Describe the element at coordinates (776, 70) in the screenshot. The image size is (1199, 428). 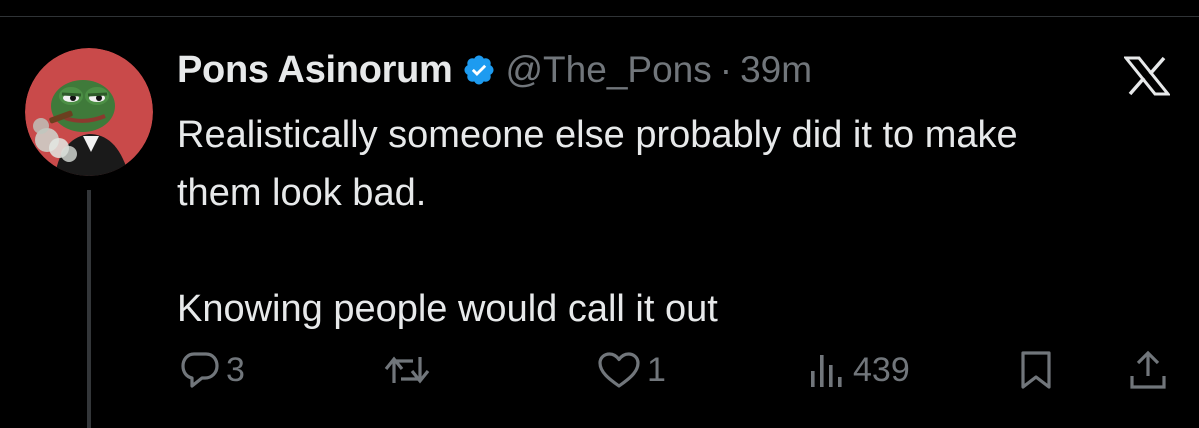
I see `timestamp: 39m` at that location.